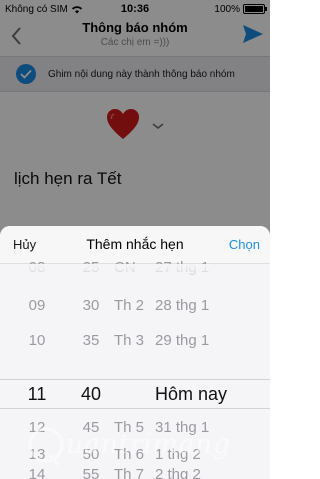 This screenshot has height=479, width=320. Describe the element at coordinates (37, 306) in the screenshot. I see `hour-cell: 09` at that location.